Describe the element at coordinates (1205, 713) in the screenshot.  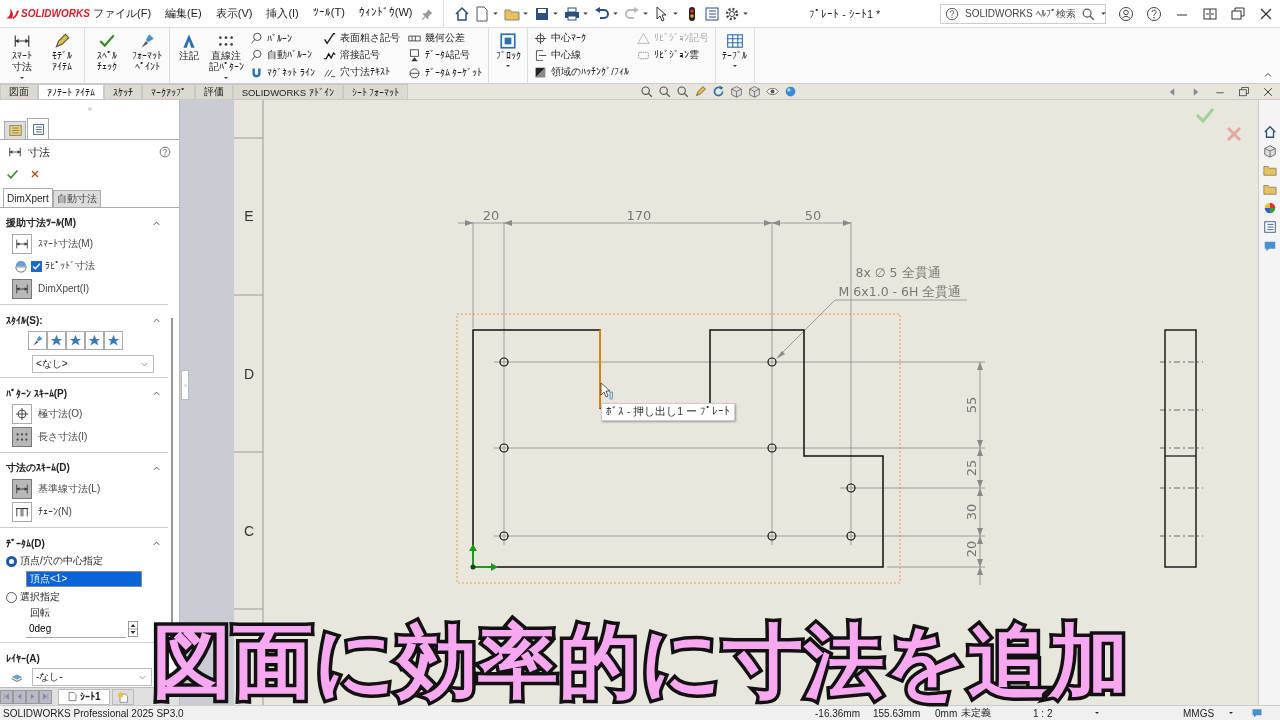
I see `unit-system: MMGS` at that location.